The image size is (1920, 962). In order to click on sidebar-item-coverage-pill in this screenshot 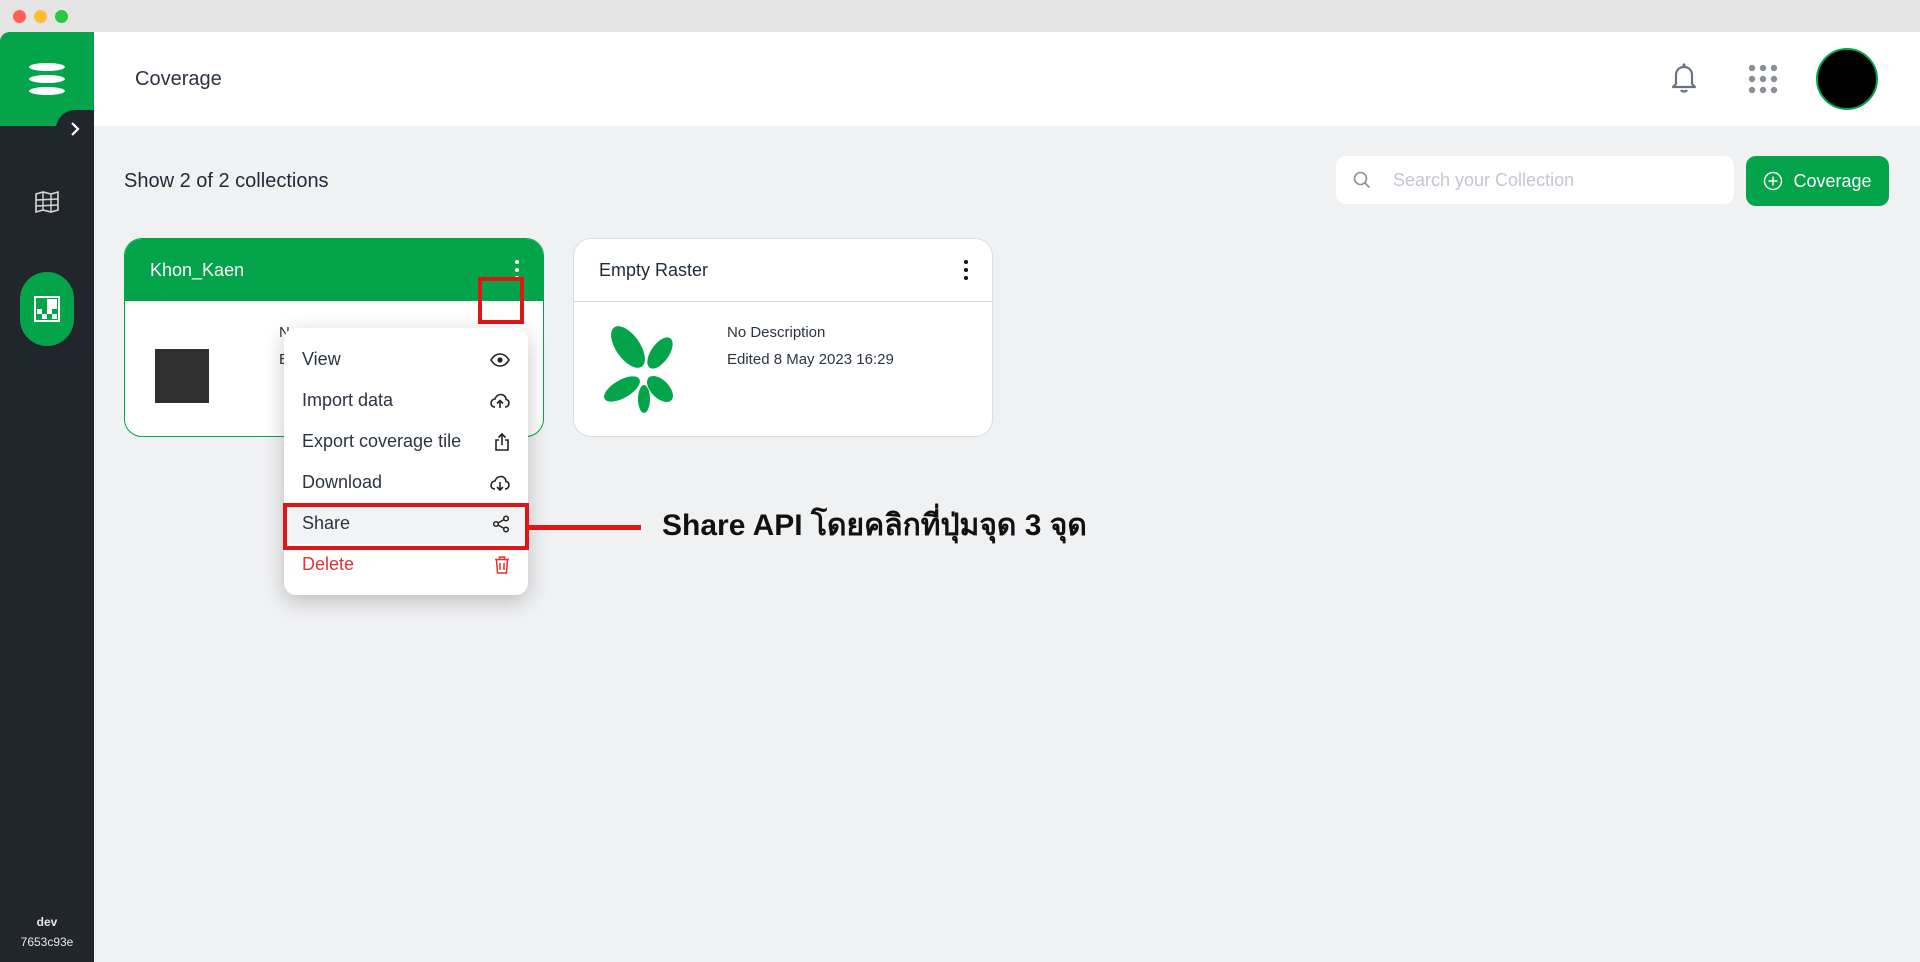, I will do `click(47, 309)`.